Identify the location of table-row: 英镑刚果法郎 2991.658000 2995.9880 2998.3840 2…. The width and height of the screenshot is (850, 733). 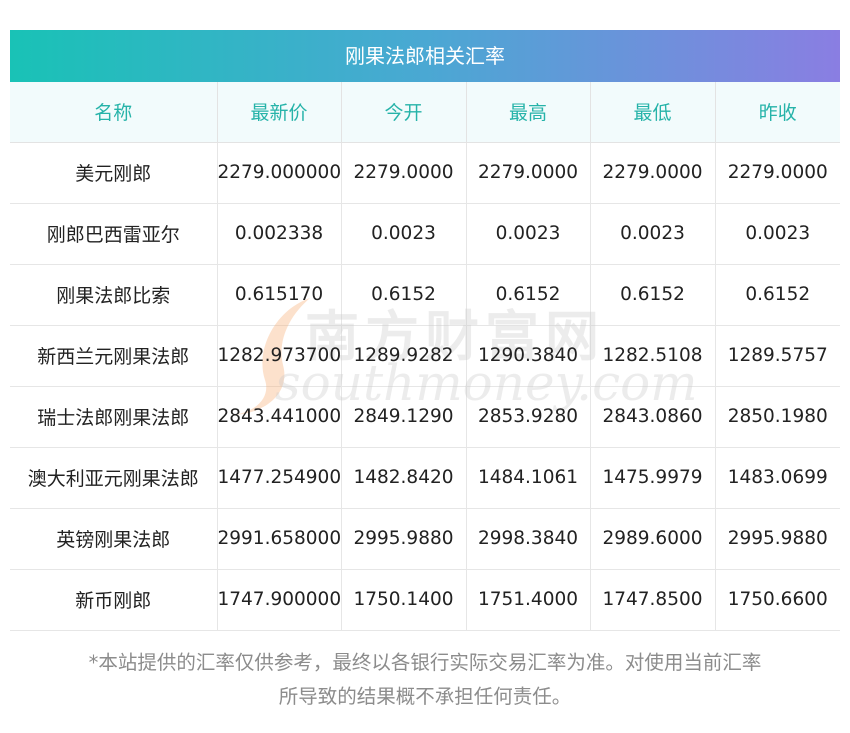
(425, 539).